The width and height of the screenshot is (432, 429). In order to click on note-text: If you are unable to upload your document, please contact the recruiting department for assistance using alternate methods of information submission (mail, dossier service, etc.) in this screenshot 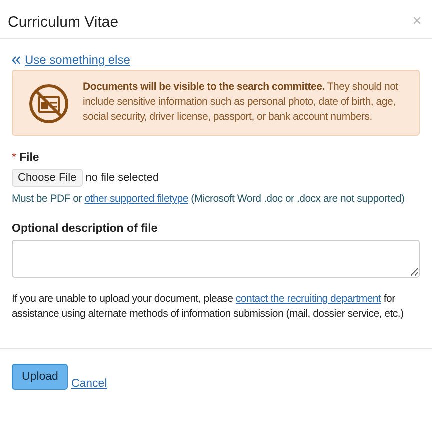, I will do `click(208, 307)`.